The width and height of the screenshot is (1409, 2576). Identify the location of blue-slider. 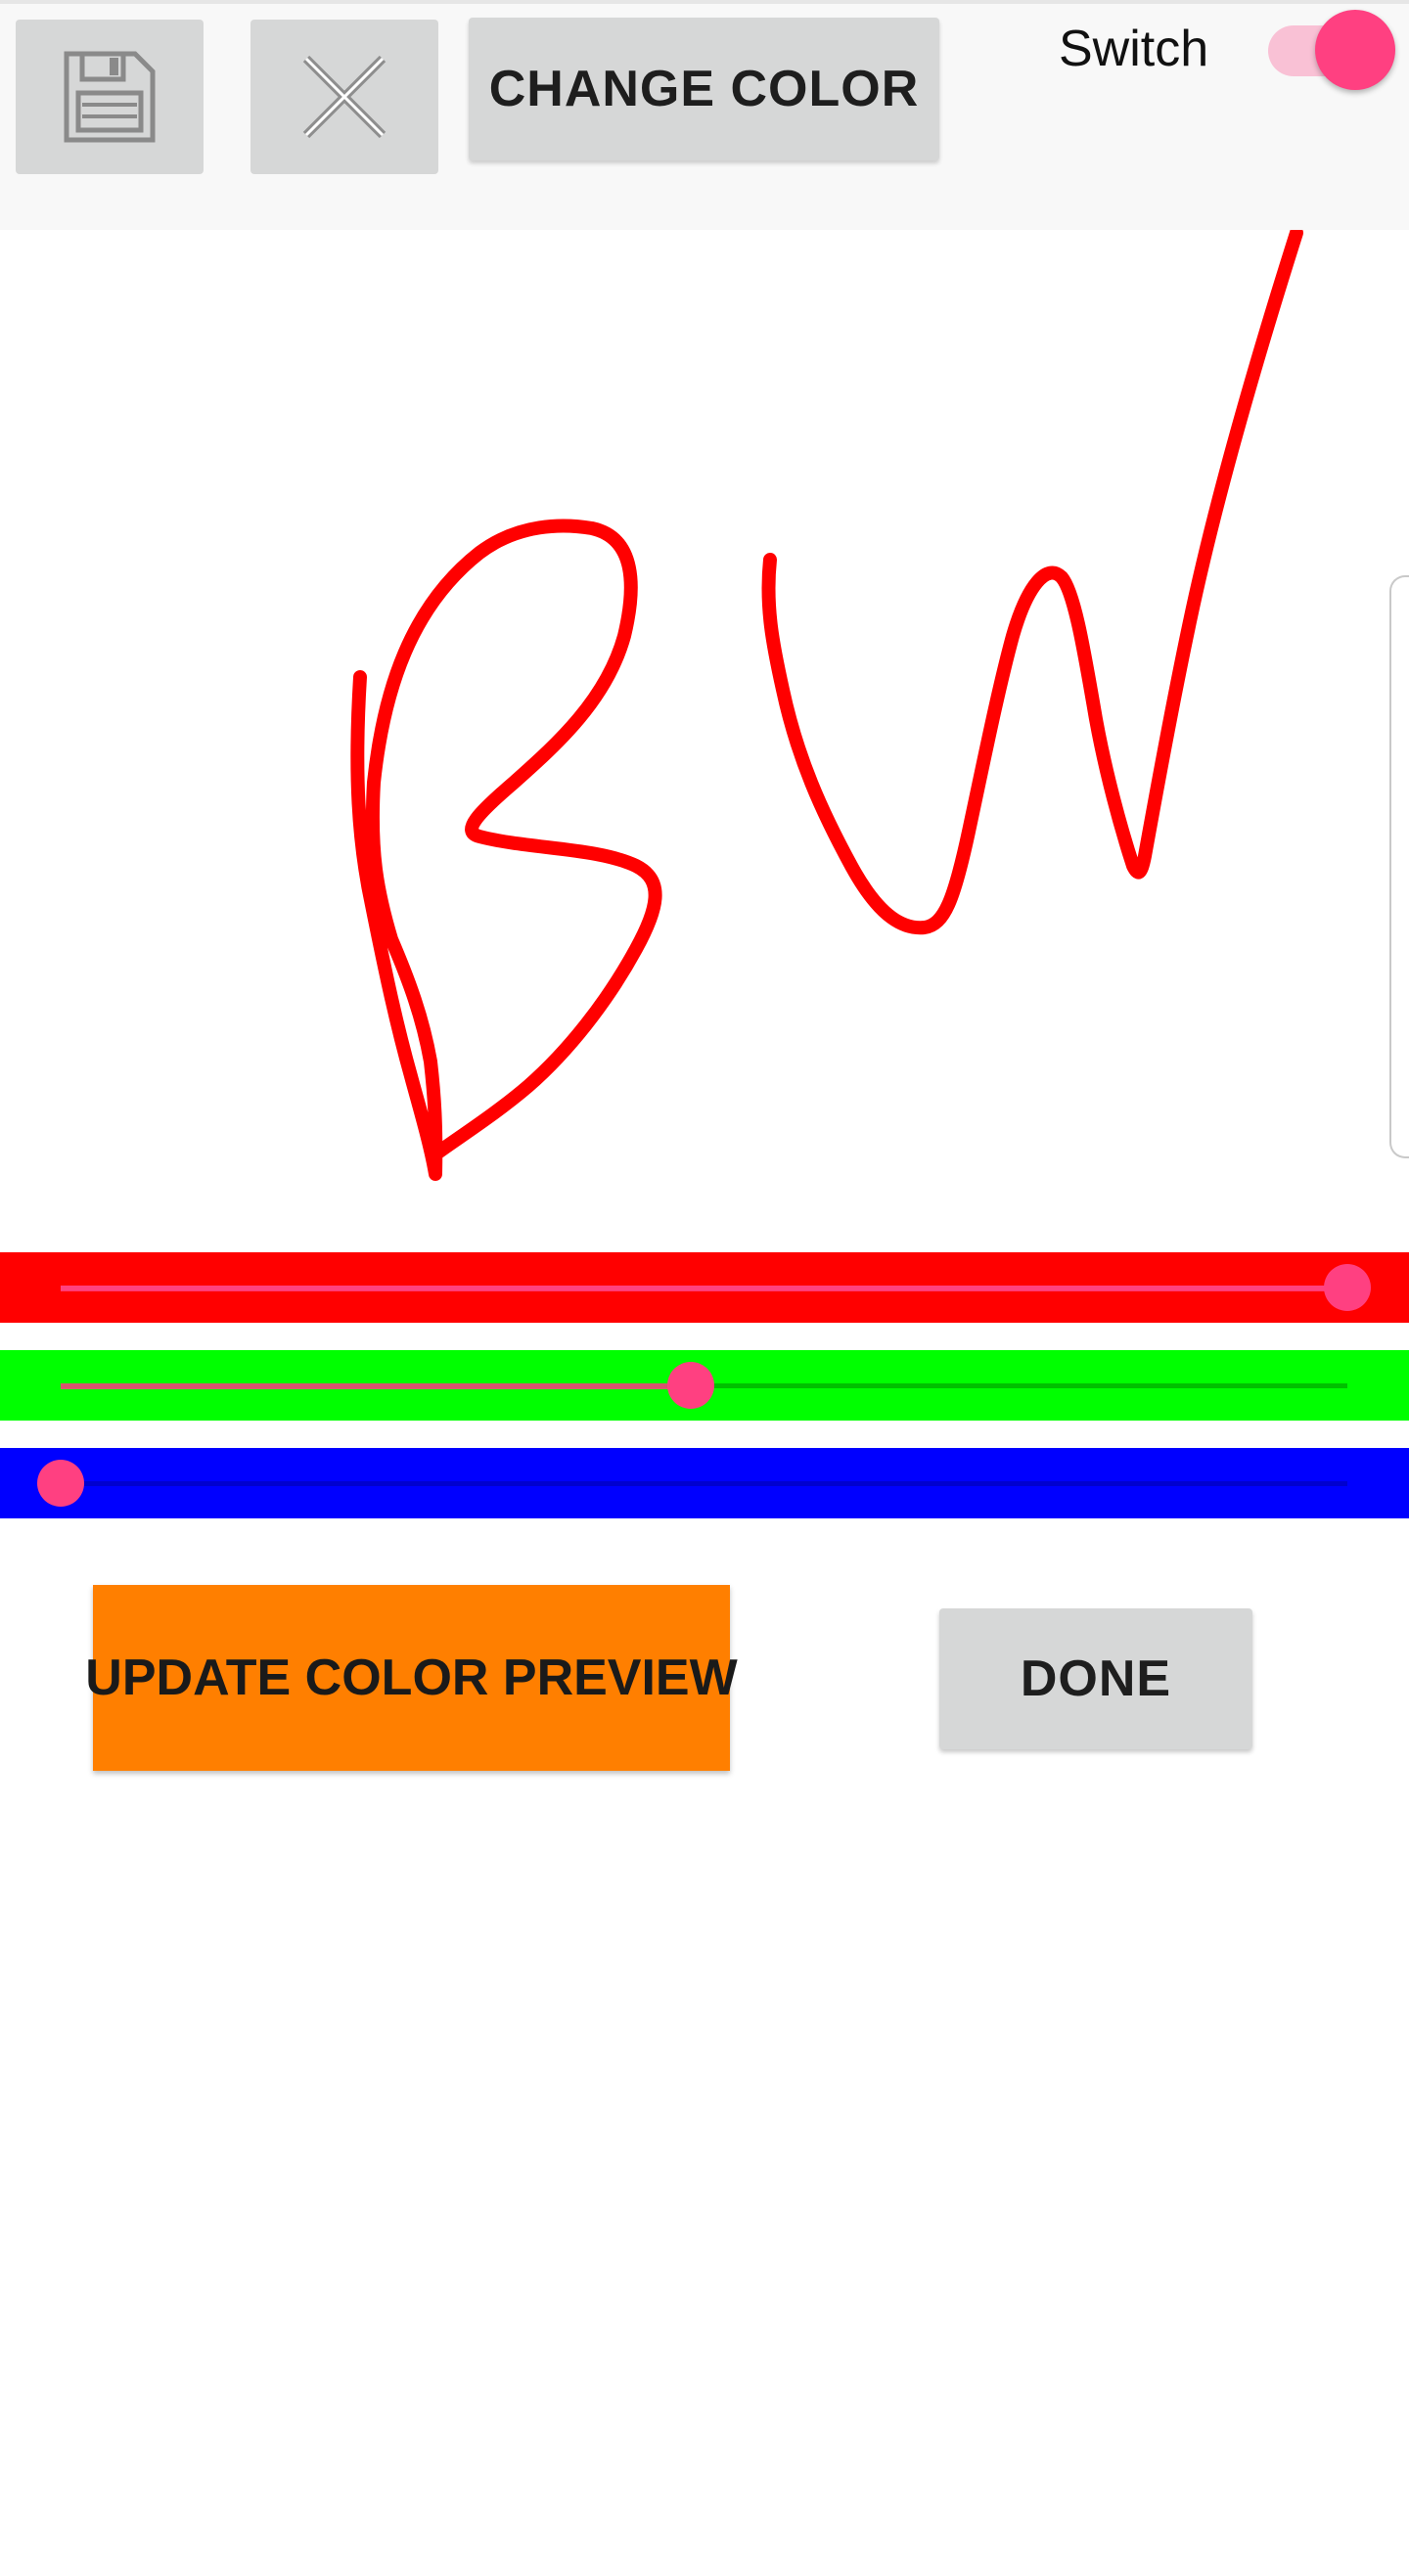
(705, 1483).